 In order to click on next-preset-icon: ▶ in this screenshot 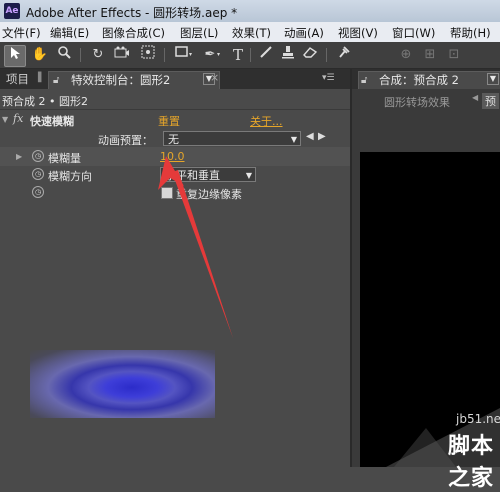, I will do `click(322, 136)`.